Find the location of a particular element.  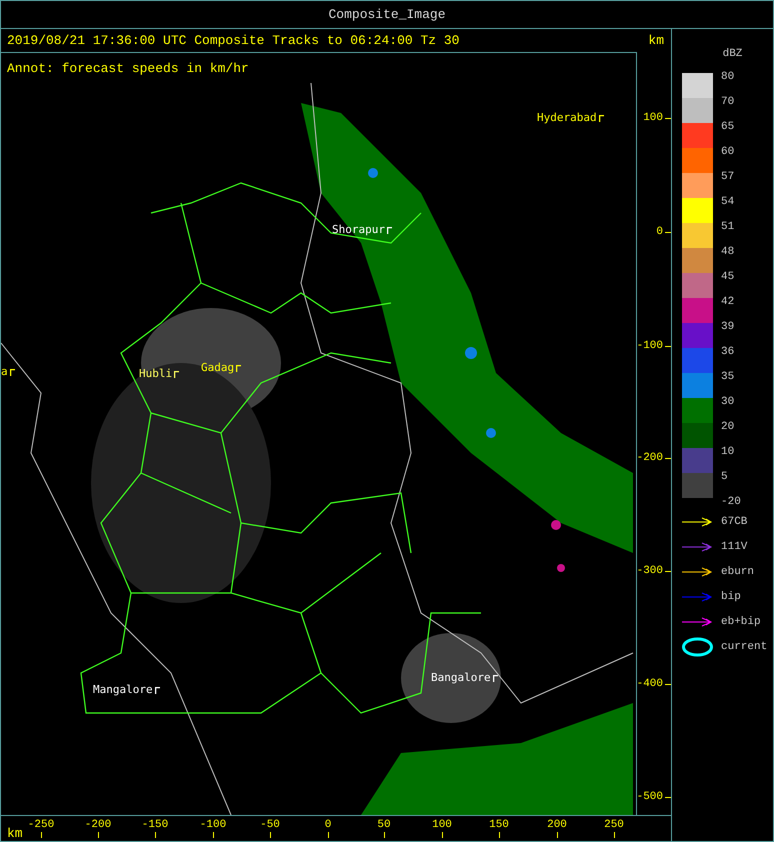

x-axis-label: 0 is located at coordinates (328, 825).